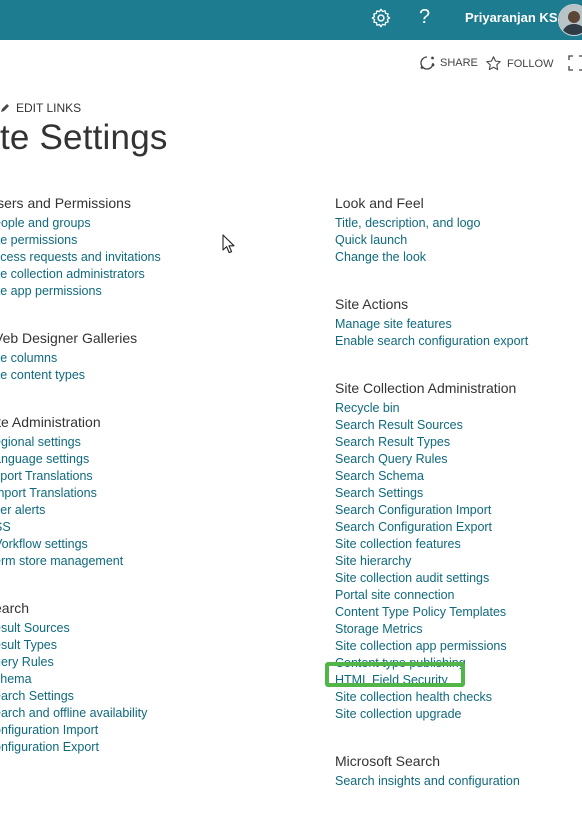 This screenshot has width=582, height=813. I want to click on settings-link: xport Translations, so click(157, 476).